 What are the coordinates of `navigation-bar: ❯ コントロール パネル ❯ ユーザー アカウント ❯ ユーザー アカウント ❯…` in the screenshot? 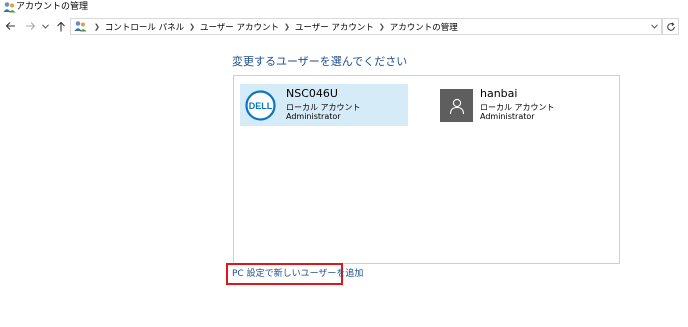 It's located at (344, 27).